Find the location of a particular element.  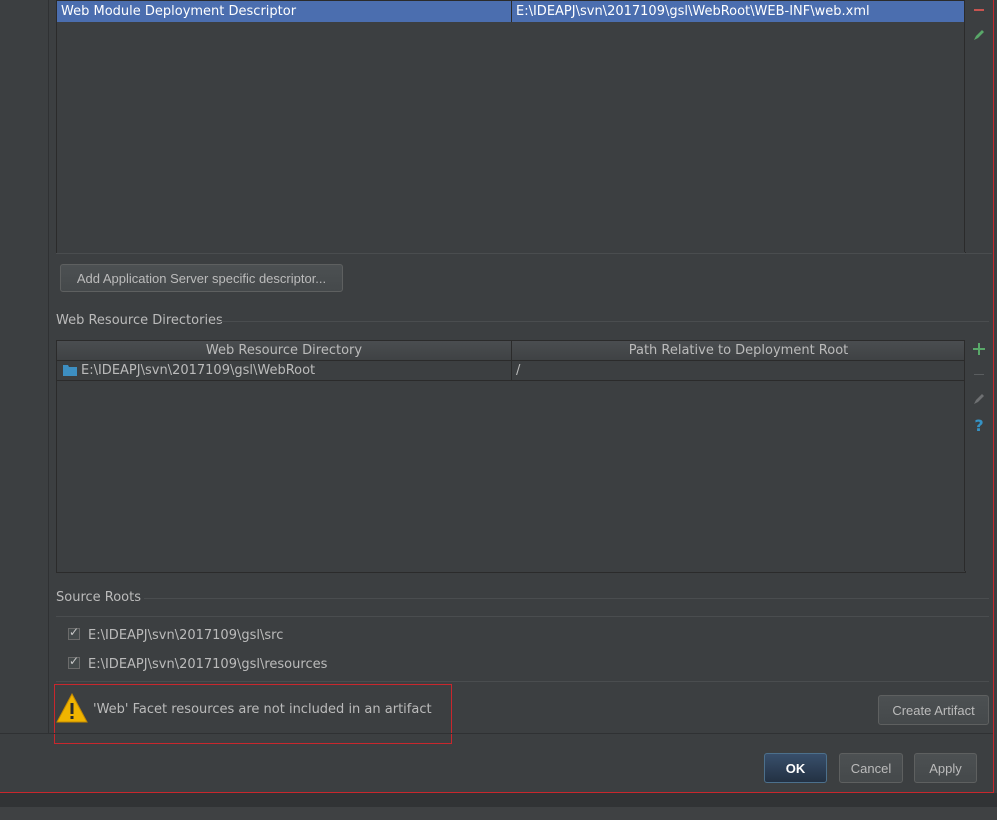

source-root-path: E:\IDEAPJ\svn\2017109\gsl\resources is located at coordinates (208, 664).